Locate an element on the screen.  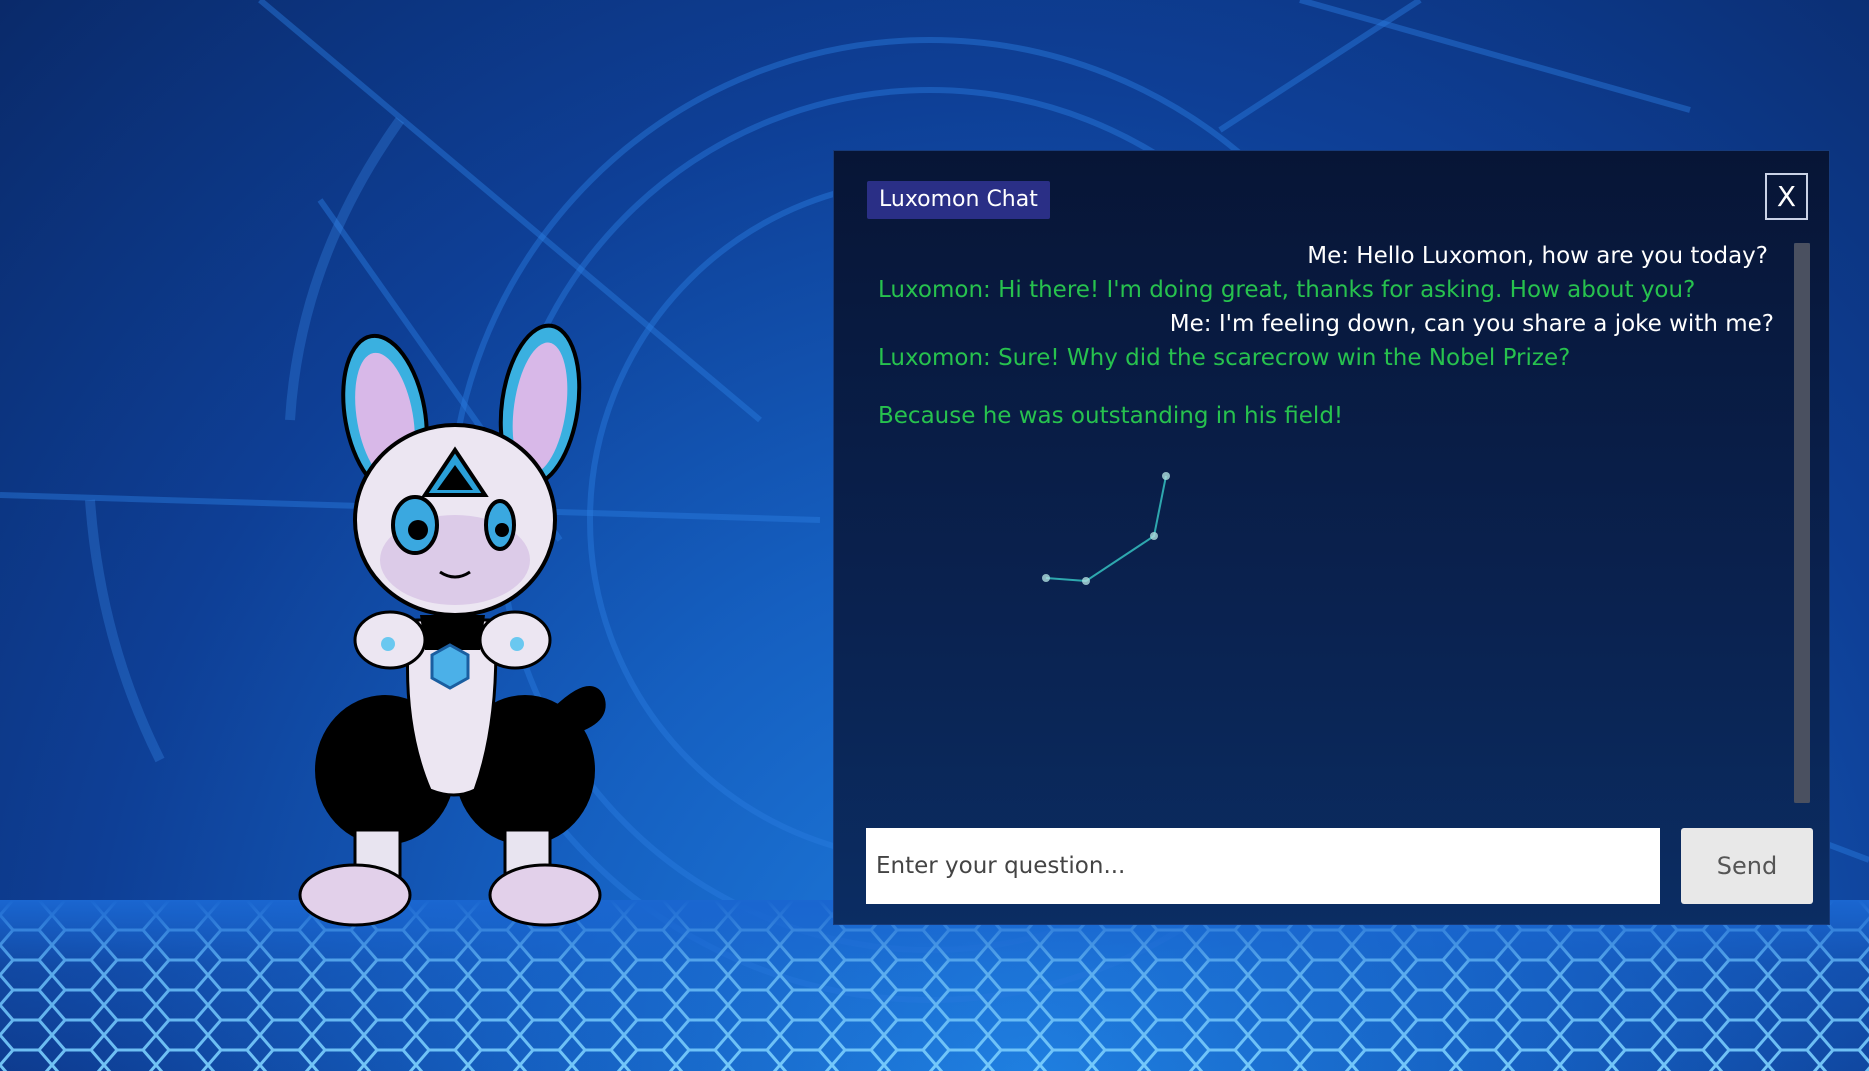
message-bot: Because he was outstanding in his field! is located at coordinates (1111, 416).